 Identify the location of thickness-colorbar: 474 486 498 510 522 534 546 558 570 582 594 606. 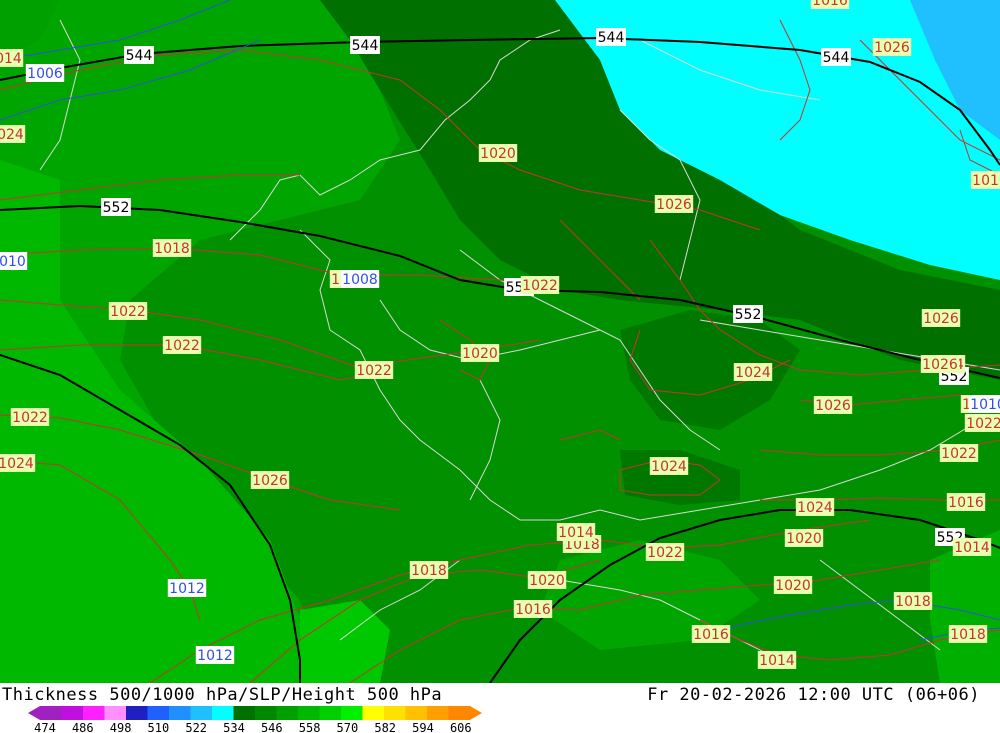
(255, 719).